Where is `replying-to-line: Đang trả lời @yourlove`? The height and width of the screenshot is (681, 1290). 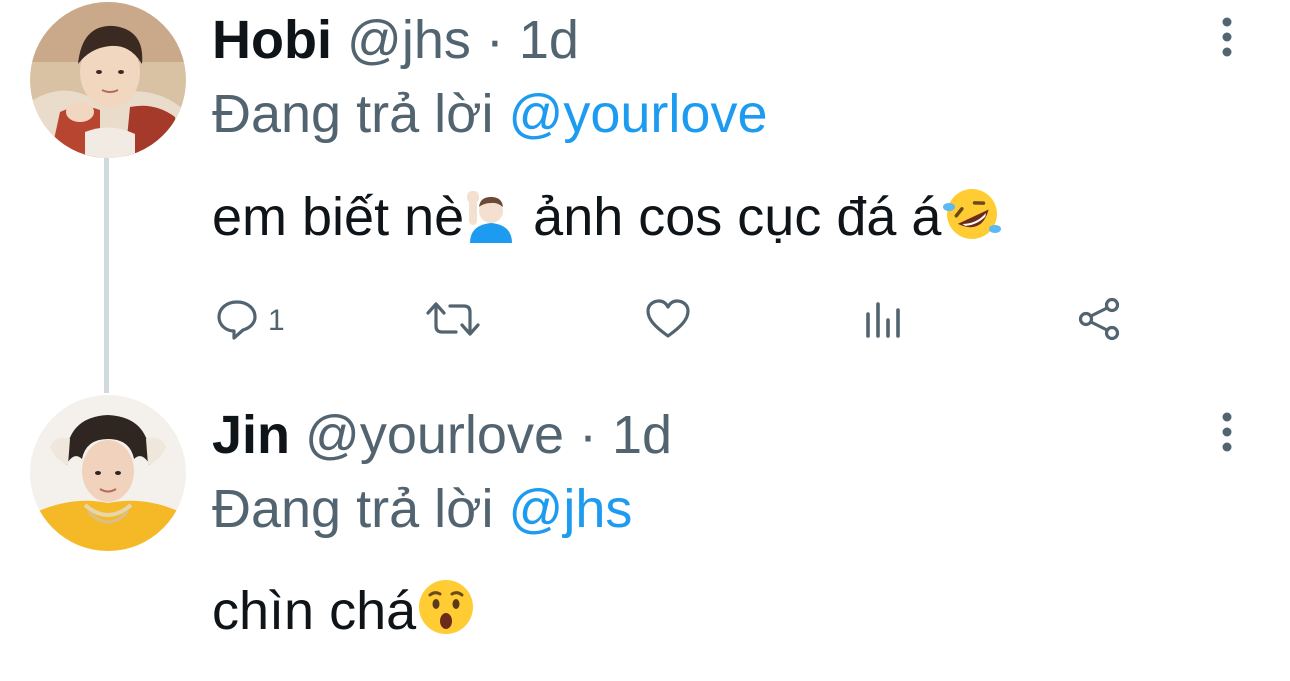
replying-to-line: Đang trả lời @yourlove is located at coordinates (489, 114).